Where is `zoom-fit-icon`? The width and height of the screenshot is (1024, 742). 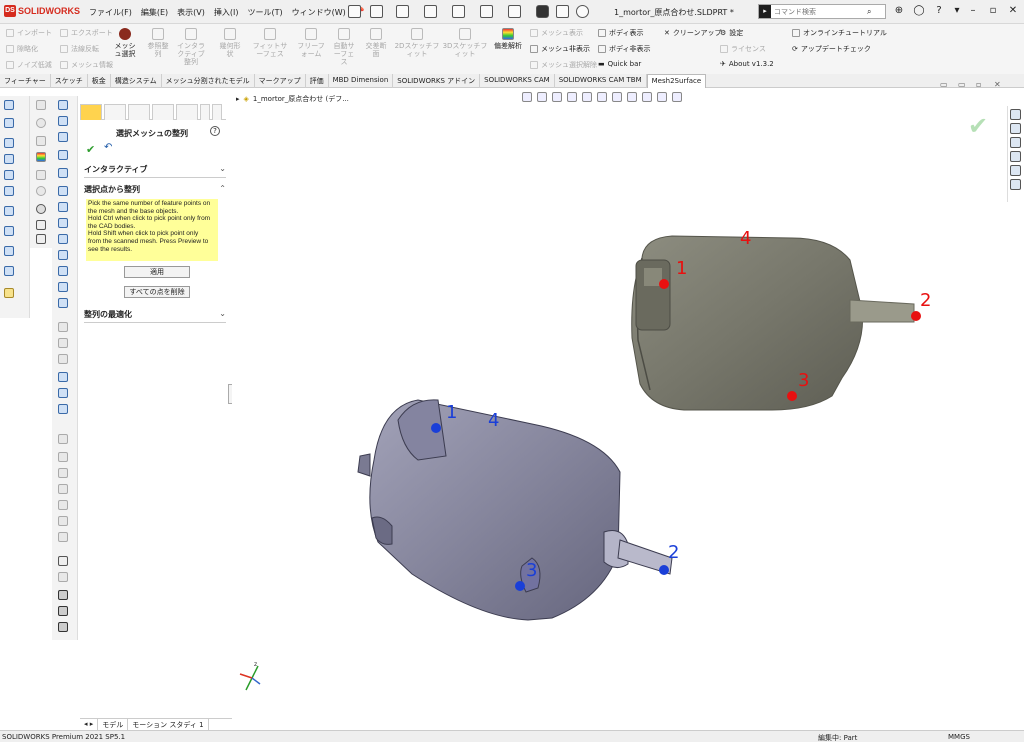
zoom-fit-icon is located at coordinates (527, 97).